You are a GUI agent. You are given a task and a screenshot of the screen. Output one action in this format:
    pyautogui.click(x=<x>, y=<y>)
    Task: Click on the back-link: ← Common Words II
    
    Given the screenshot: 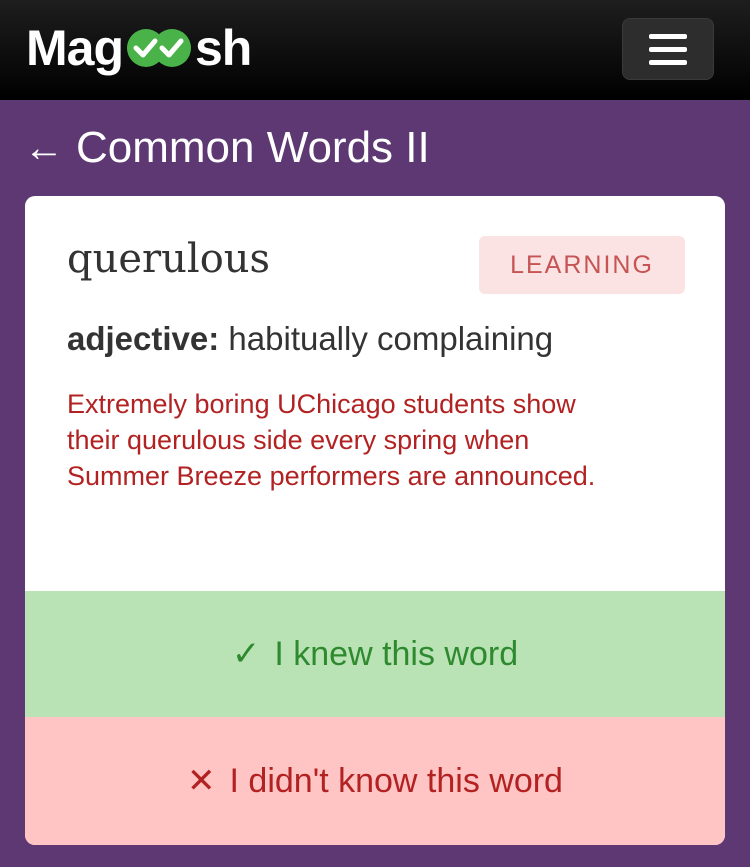 What is the action you would take?
    pyautogui.click(x=227, y=148)
    